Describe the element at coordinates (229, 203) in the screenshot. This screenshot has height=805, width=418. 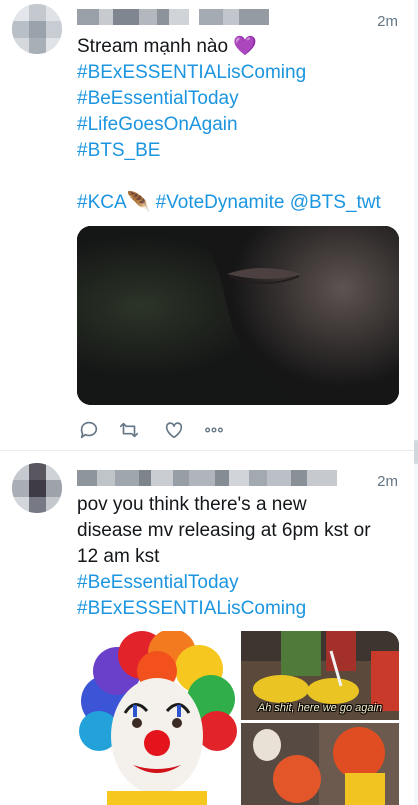
I see `hashtag-link: #KCA🪶 #VoteDynamite @BTS_twt` at that location.